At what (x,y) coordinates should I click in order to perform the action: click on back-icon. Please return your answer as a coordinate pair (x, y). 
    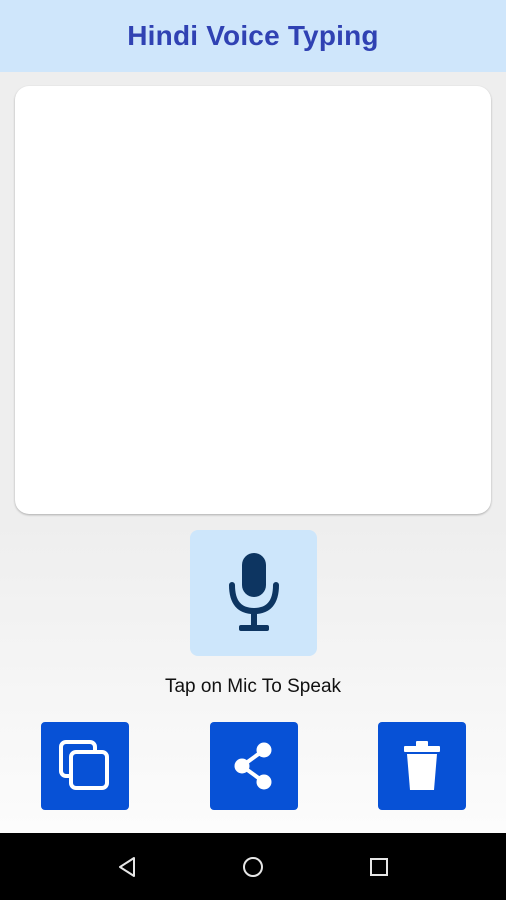
    Looking at the image, I should click on (127, 866).